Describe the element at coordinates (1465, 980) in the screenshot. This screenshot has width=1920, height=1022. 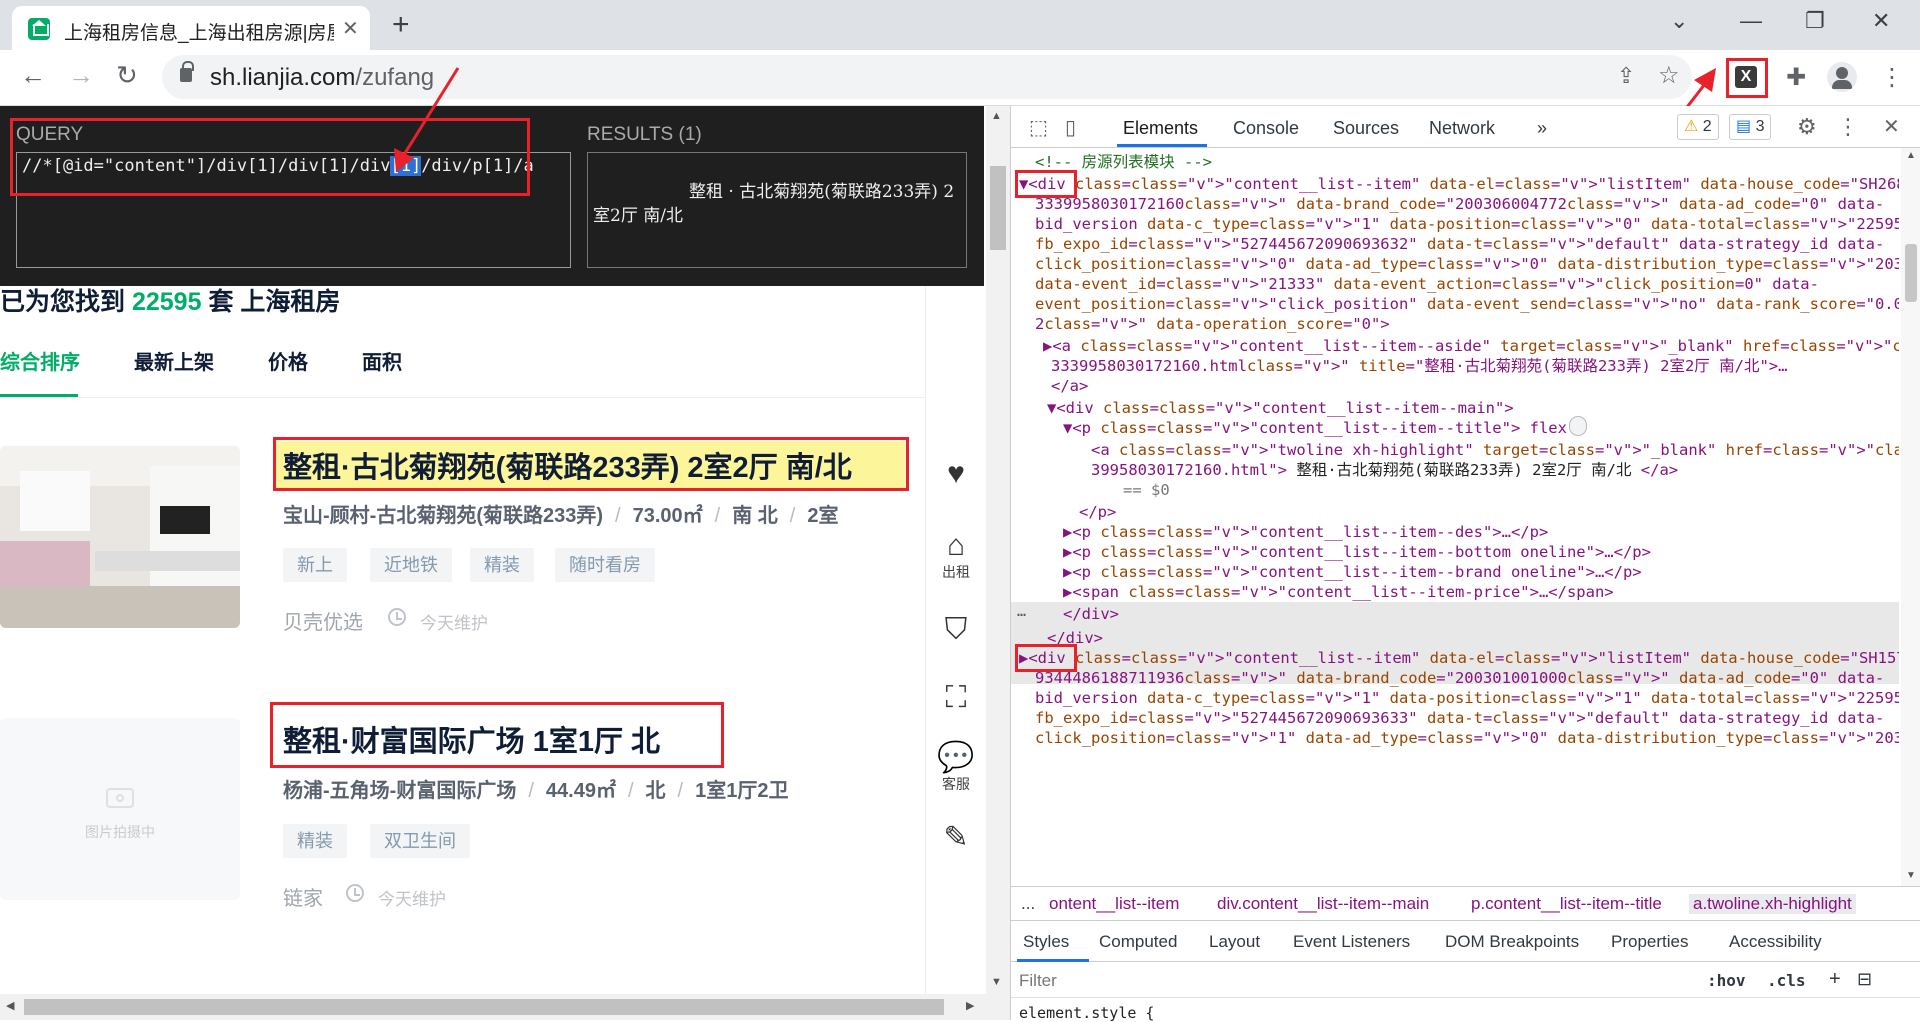
I see `styles-filter-bar: Filter :hov .cls + ⊟` at that location.